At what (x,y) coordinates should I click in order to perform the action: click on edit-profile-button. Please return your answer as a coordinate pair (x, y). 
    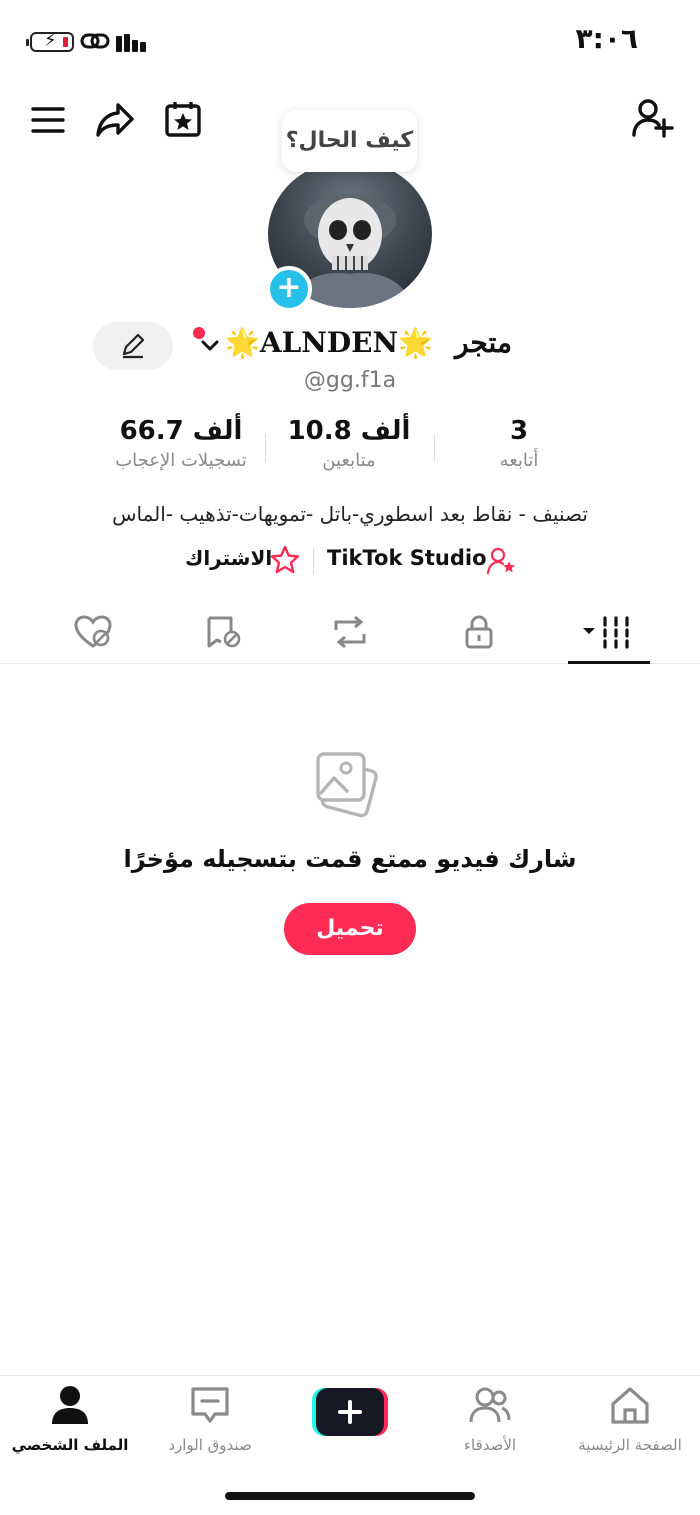
    Looking at the image, I should click on (133, 346).